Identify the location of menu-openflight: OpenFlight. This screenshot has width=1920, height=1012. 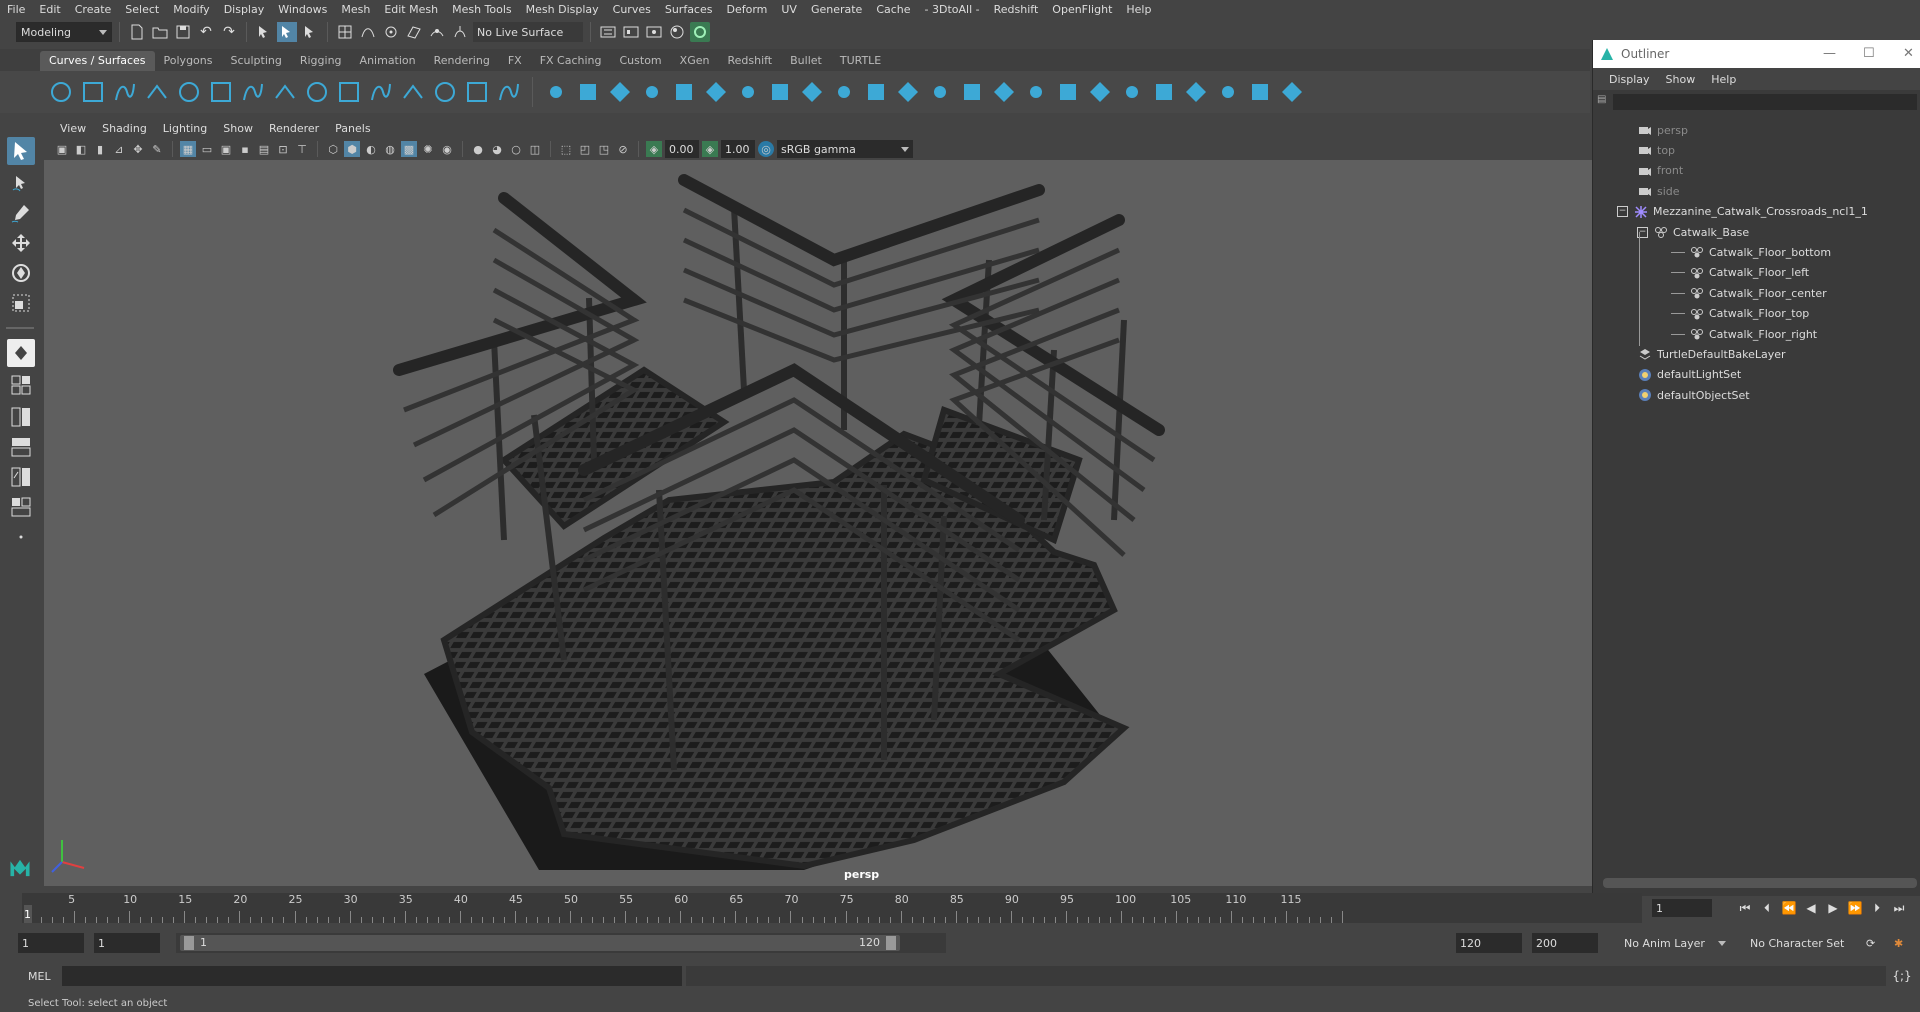
(1082, 9).